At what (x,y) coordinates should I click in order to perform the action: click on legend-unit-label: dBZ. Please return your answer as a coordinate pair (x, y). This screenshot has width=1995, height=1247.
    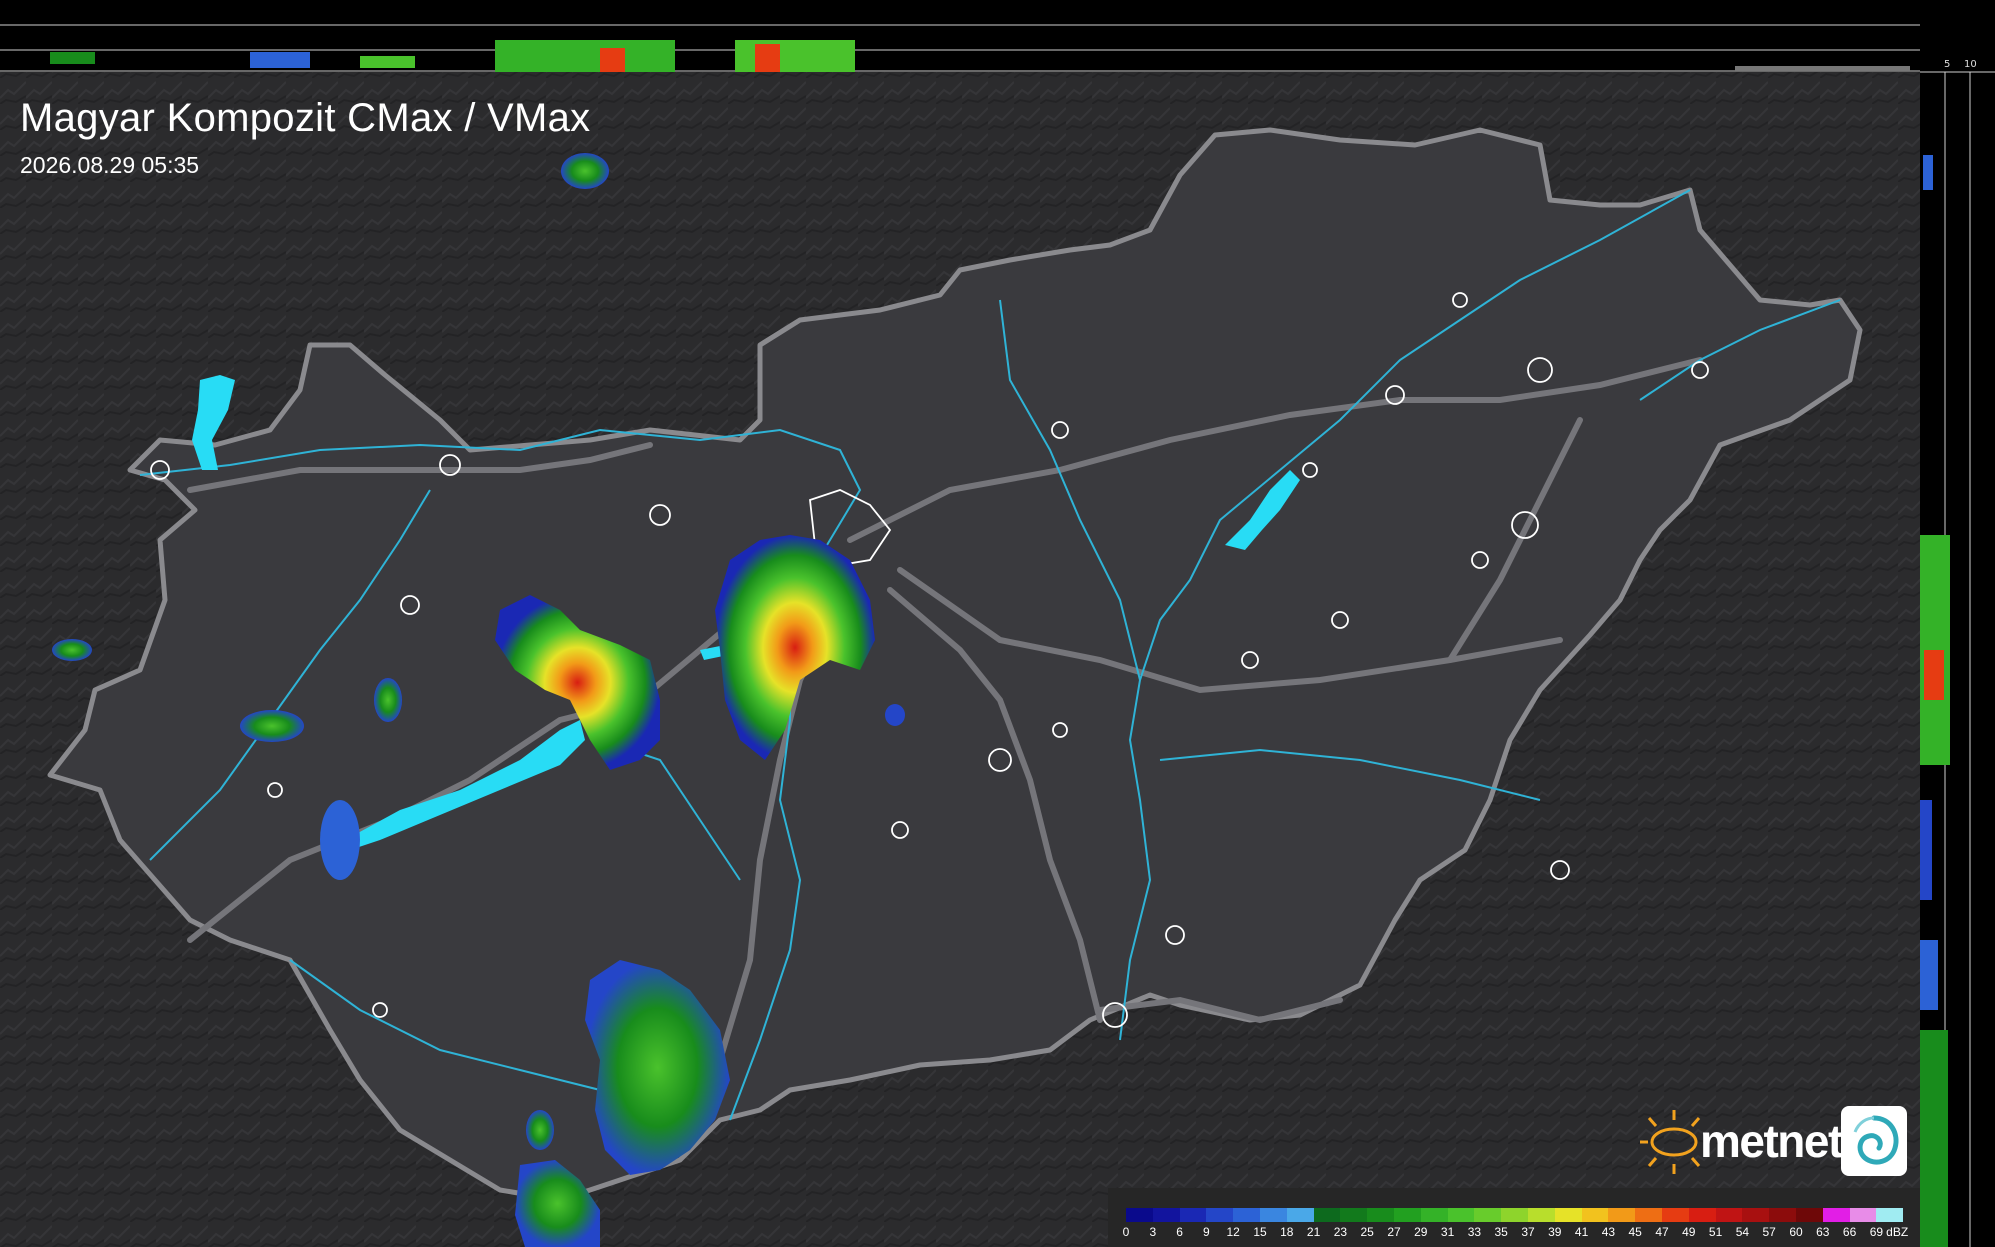
    Looking at the image, I should click on (1897, 1232).